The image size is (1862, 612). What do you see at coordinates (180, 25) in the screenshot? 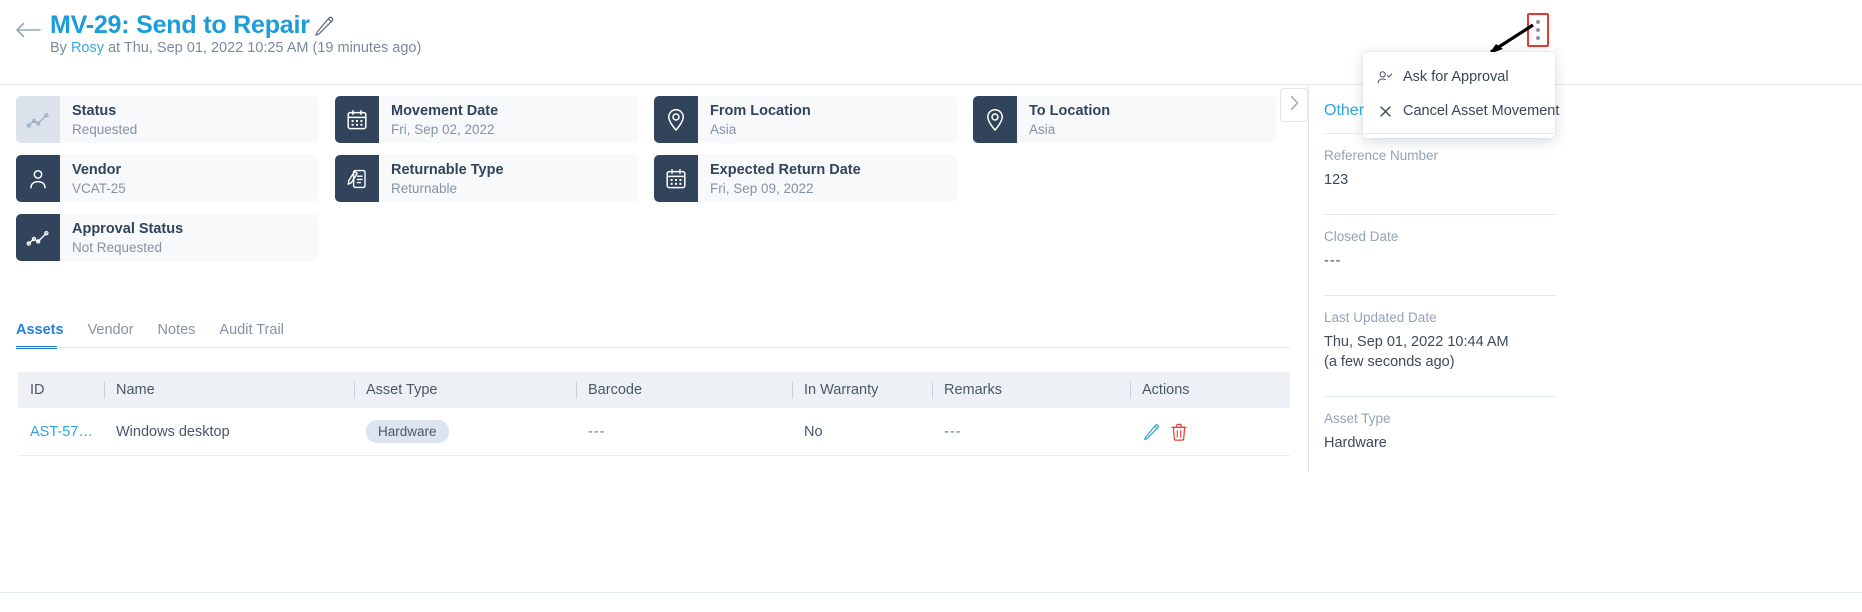
I see `page-title: MV-29: Send to Repair` at bounding box center [180, 25].